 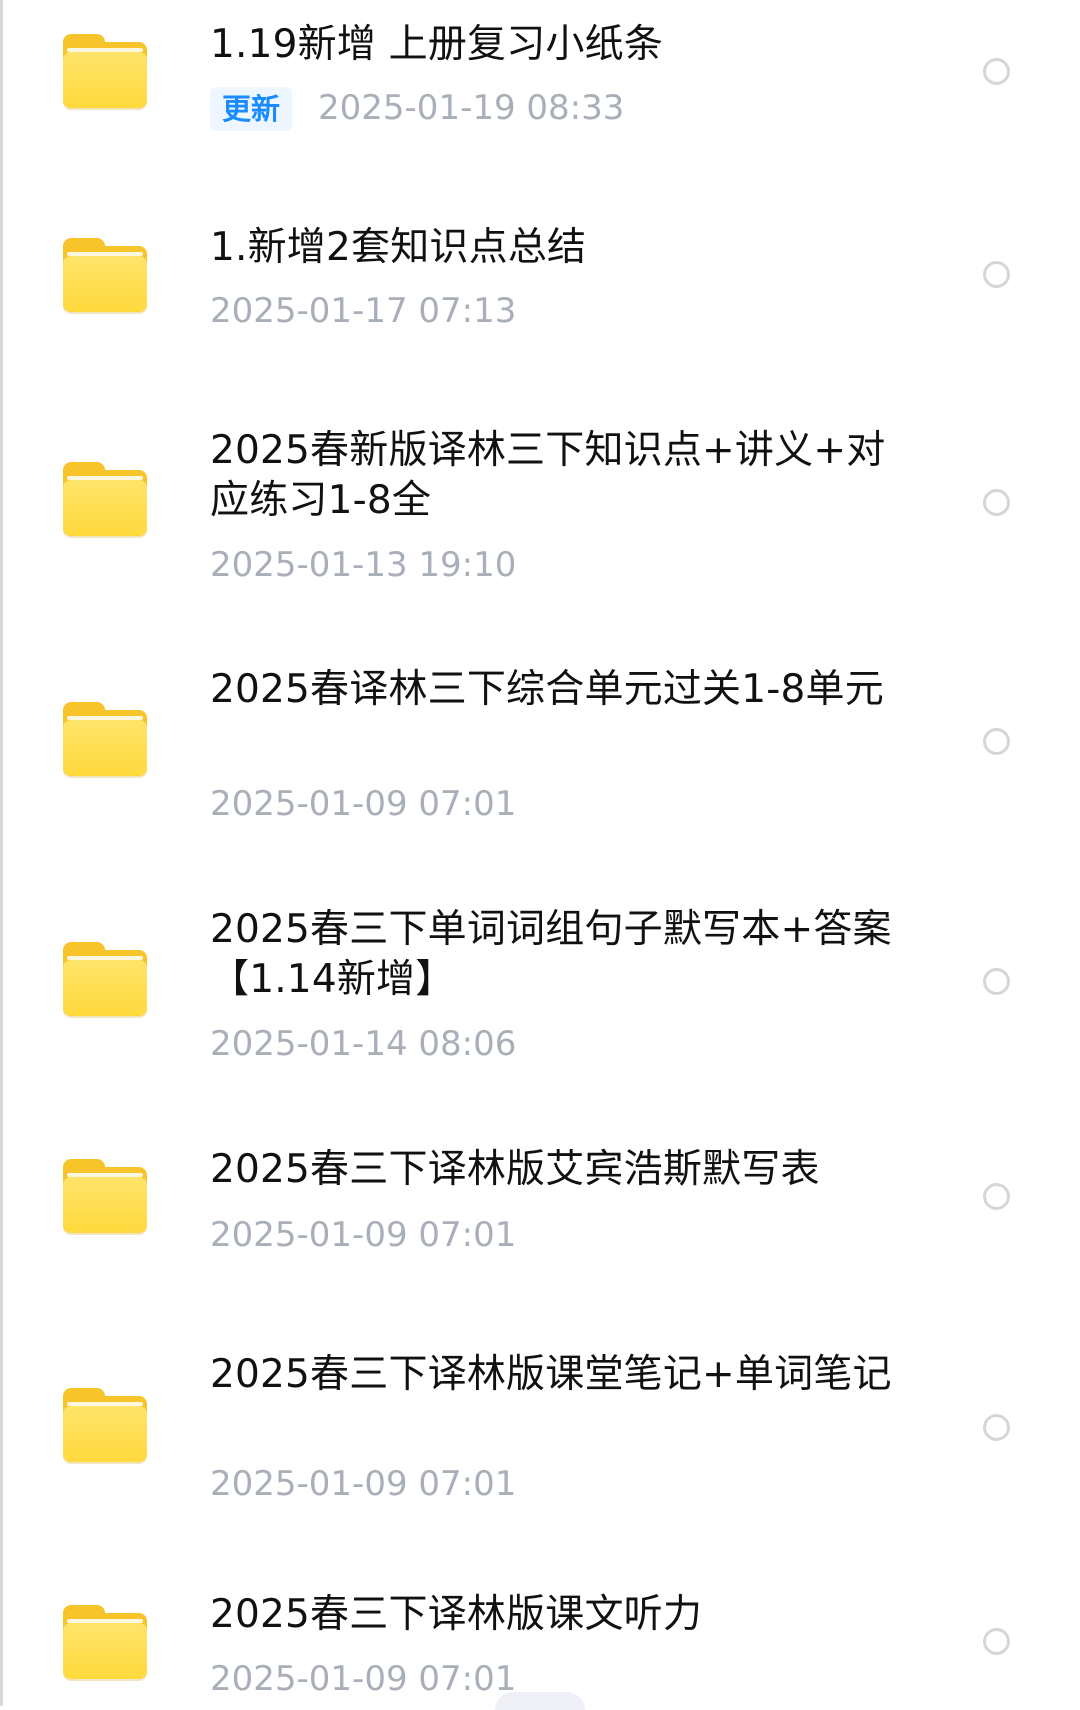 What do you see at coordinates (540, 1648) in the screenshot?
I see `file-row: 2025春三下译林版课文听力 2025-01-09 07:01` at bounding box center [540, 1648].